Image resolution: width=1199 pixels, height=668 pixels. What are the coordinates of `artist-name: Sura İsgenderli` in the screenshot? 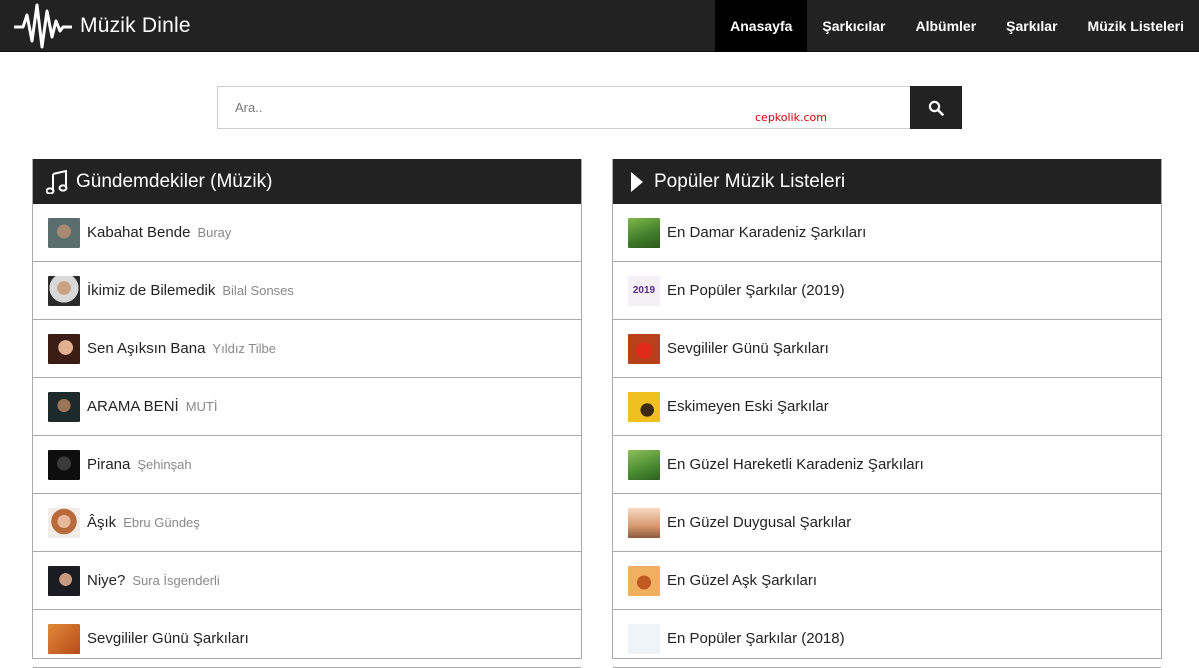 It's located at (176, 580).